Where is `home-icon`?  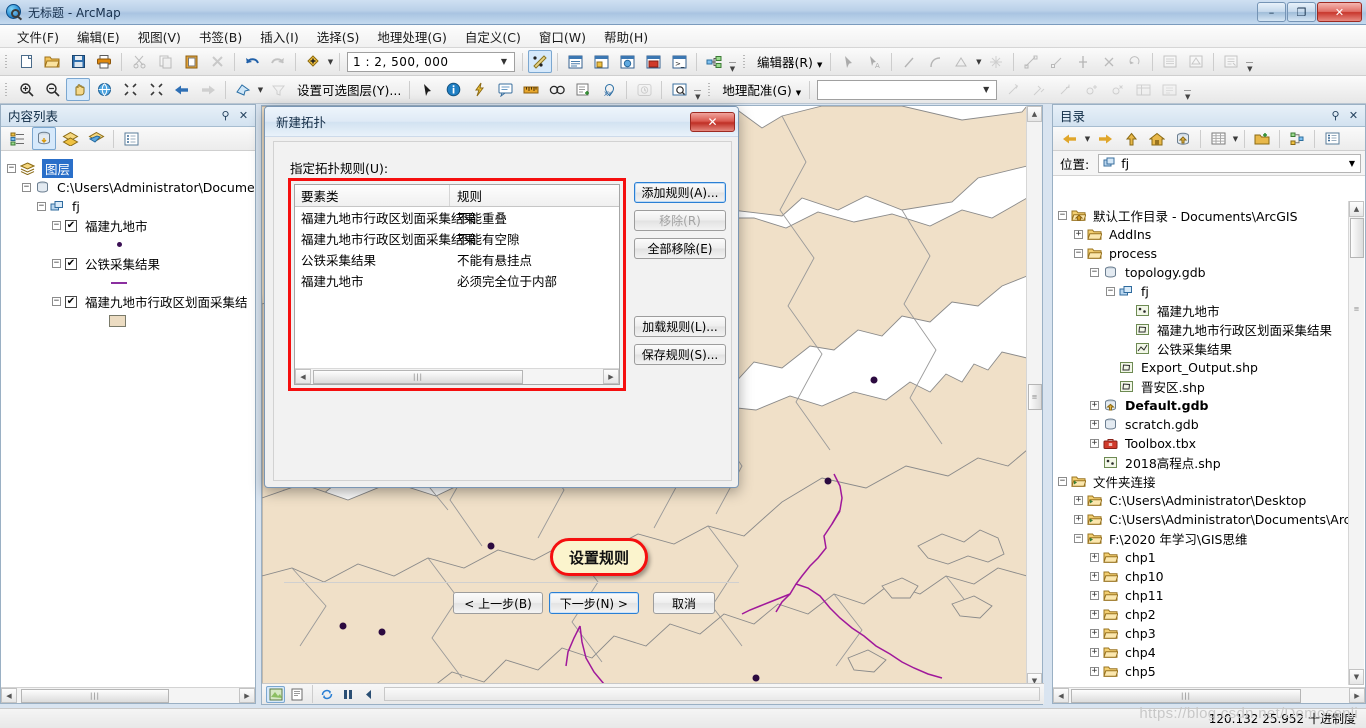
home-icon is located at coordinates (1157, 138).